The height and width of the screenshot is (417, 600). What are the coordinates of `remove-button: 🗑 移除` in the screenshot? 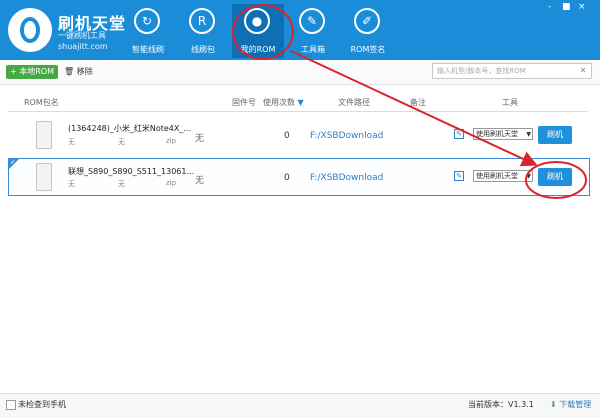 It's located at (78, 72).